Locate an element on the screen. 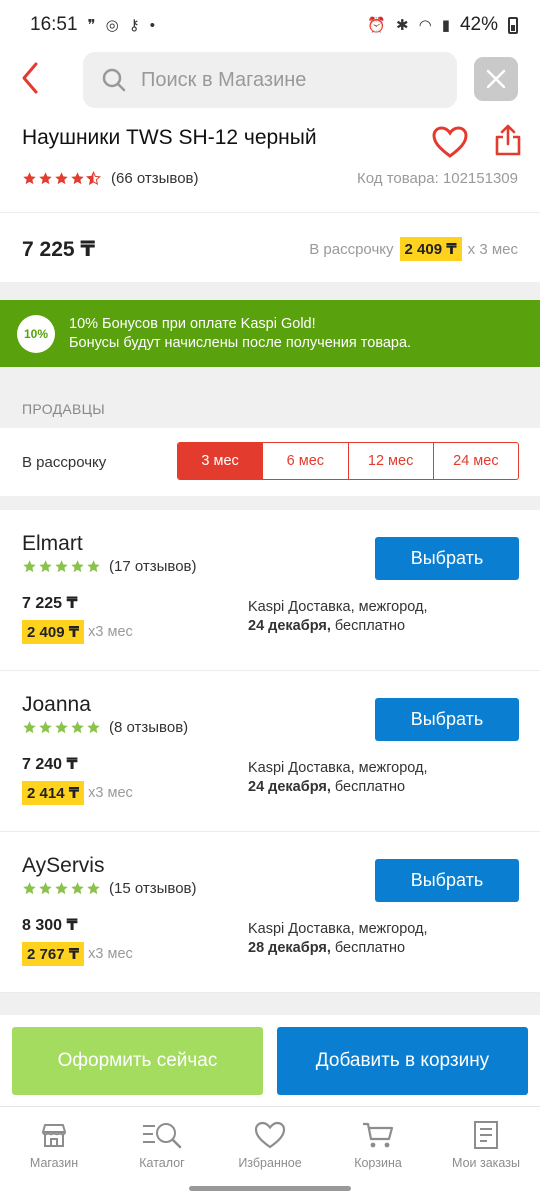 This screenshot has height=1200, width=540. seller-installment: 2 409 ₸ x3 мес is located at coordinates (77, 632).